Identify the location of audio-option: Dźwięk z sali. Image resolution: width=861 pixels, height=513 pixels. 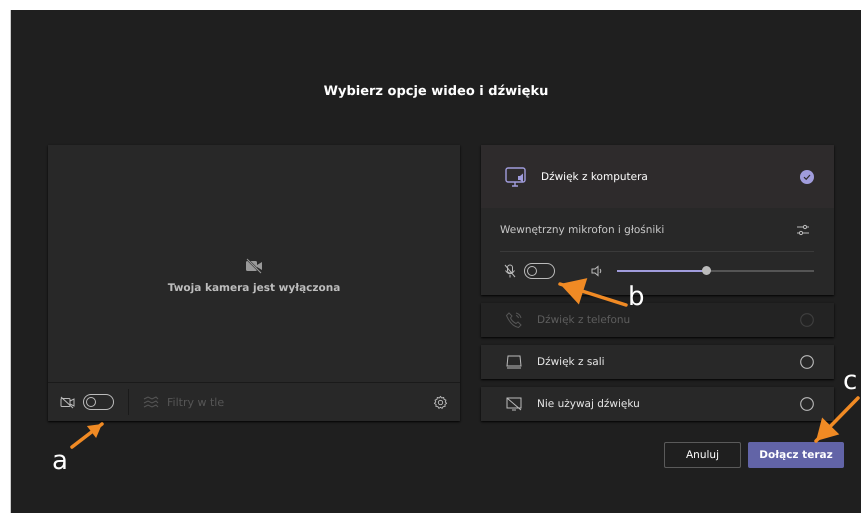
(657, 362).